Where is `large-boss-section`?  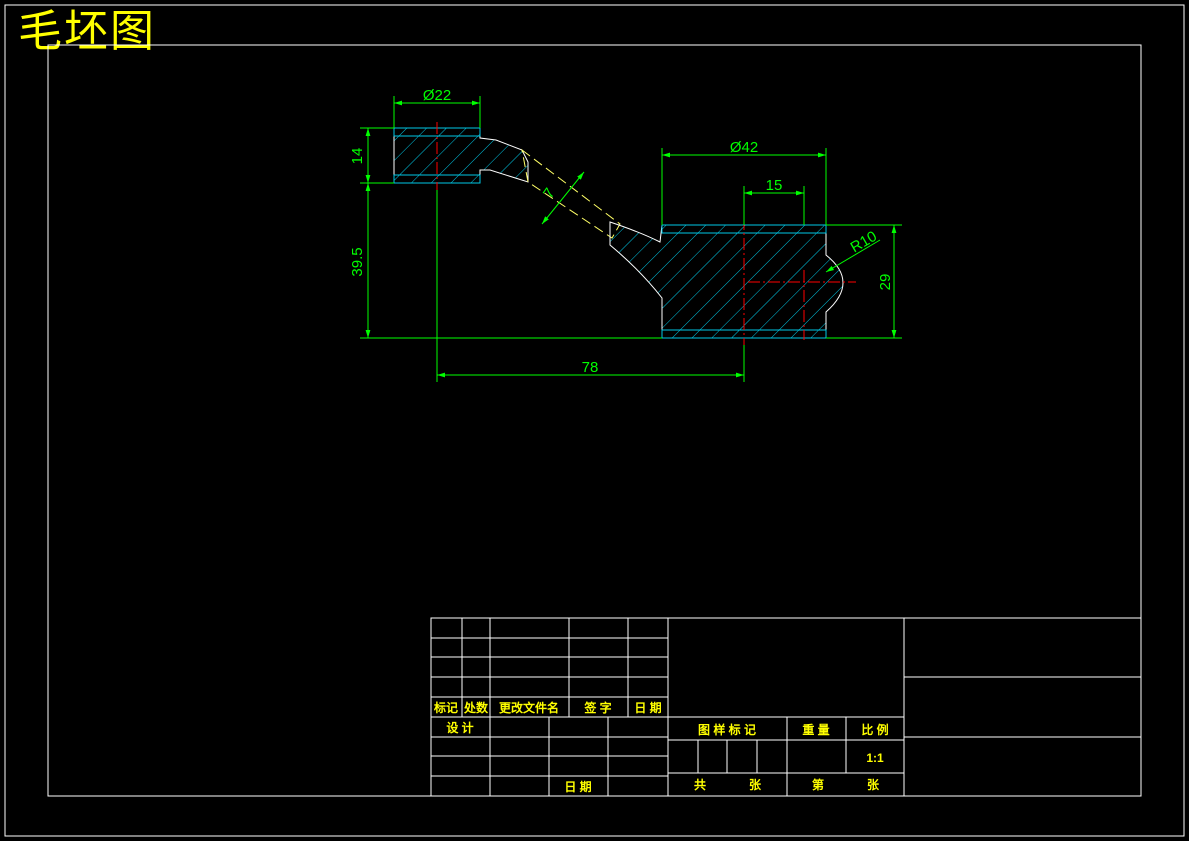 large-boss-section is located at coordinates (726, 280).